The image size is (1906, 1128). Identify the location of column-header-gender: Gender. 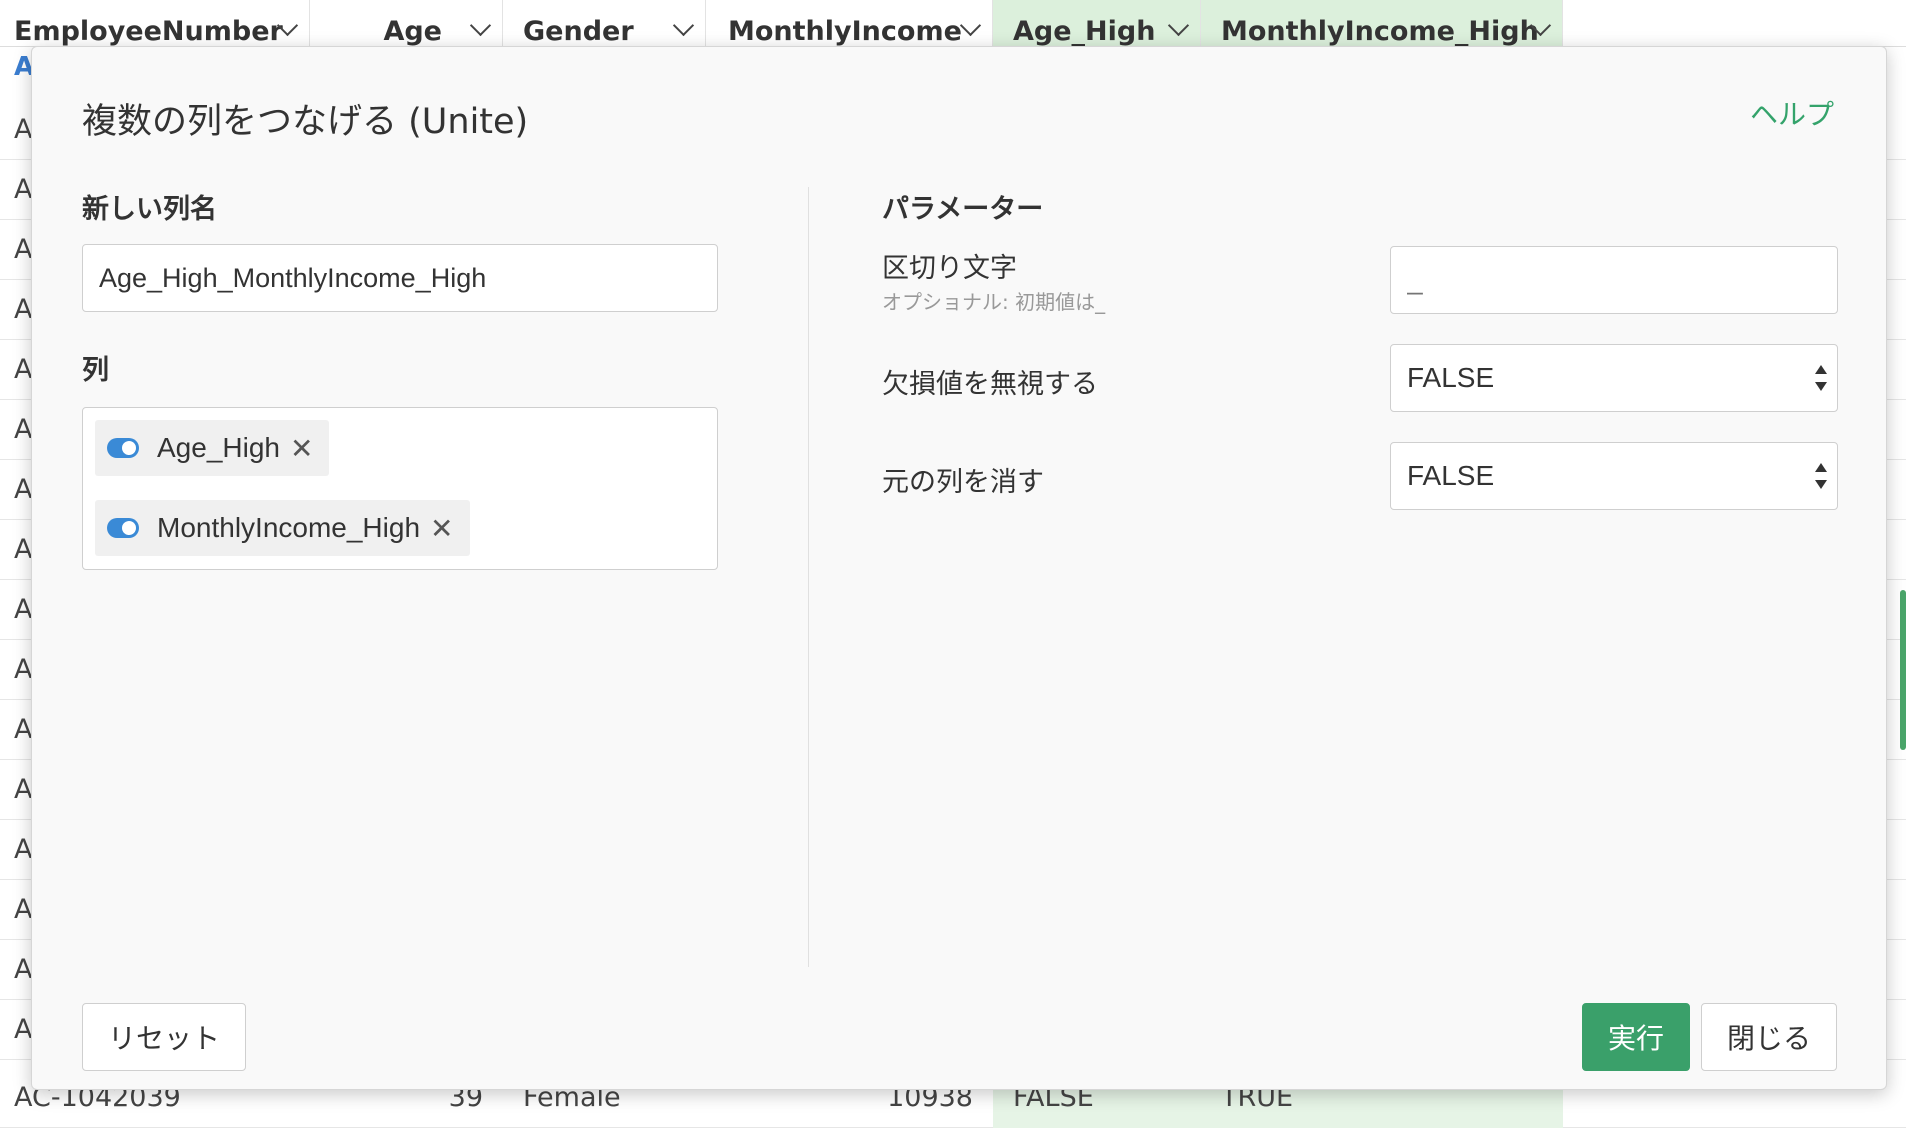
(604, 23).